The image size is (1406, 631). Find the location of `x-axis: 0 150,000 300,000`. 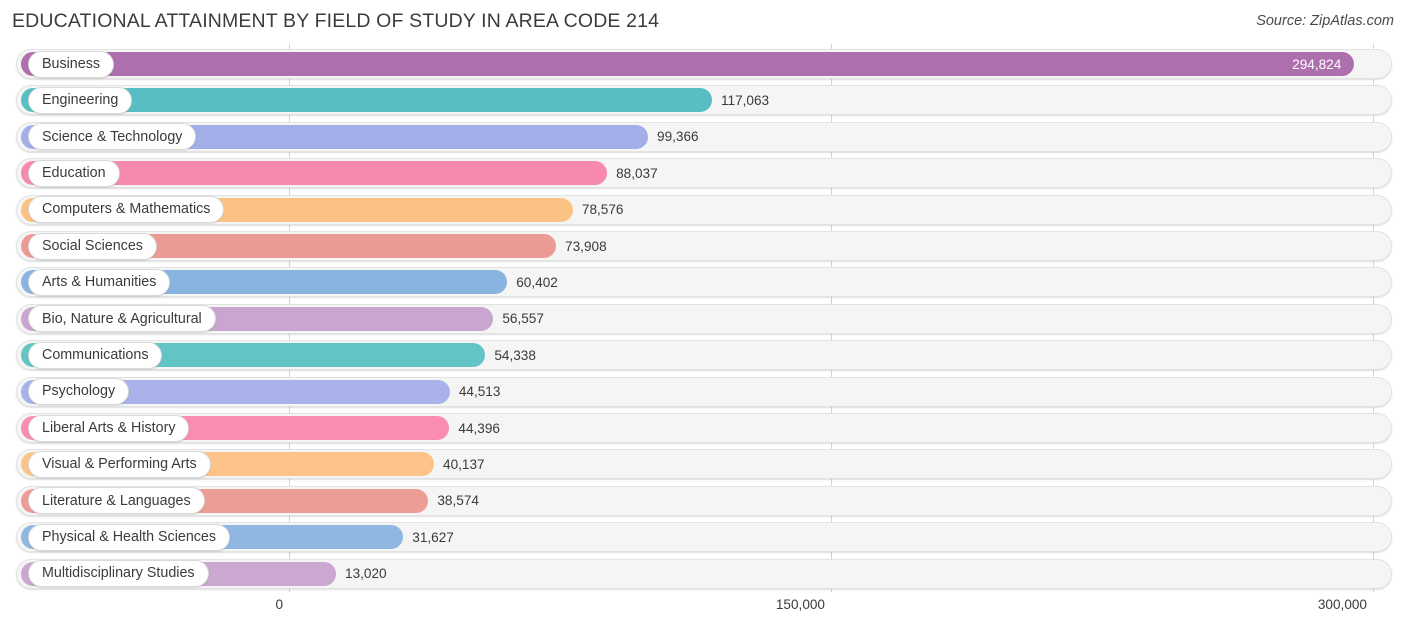

x-axis: 0 150,000 300,000 is located at coordinates (703, 611).